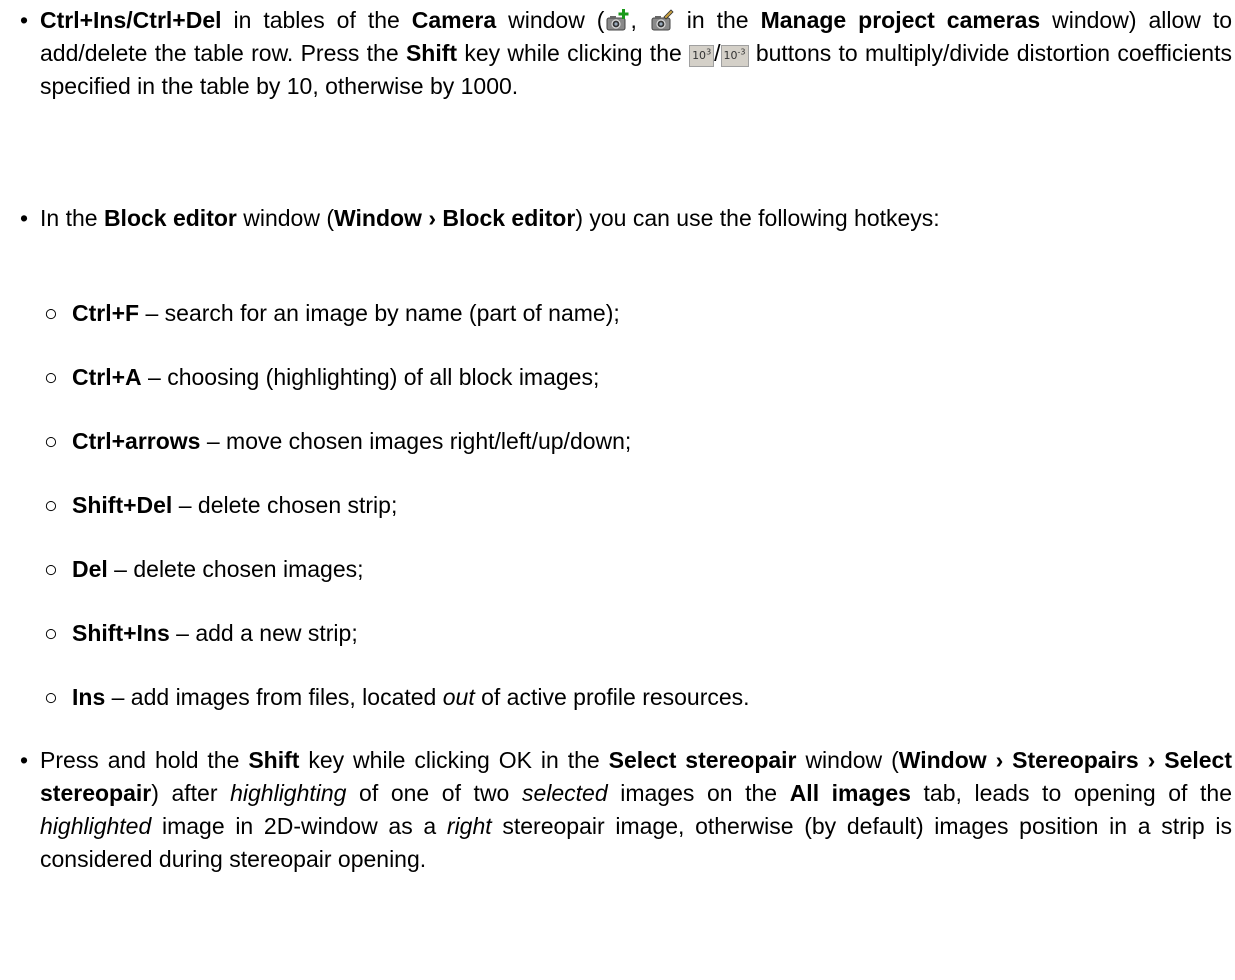  Describe the element at coordinates (263, 633) in the screenshot. I see `hotkey-description: – add a new strip;` at that location.